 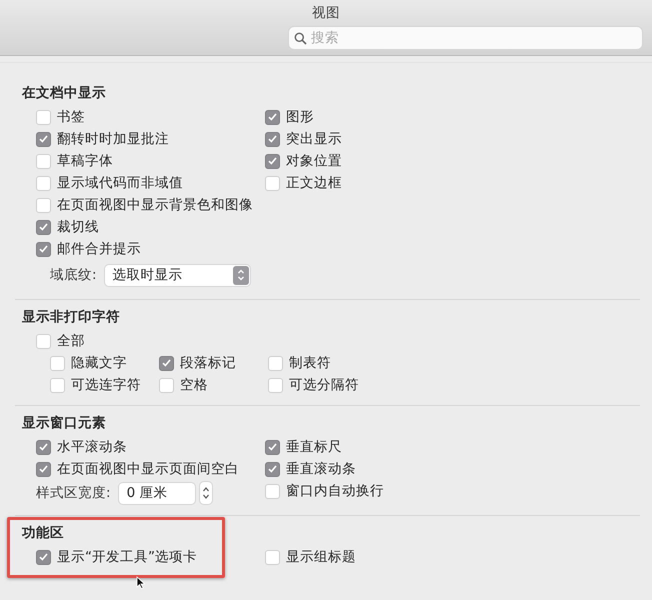 What do you see at coordinates (71, 341) in the screenshot?
I see `checkbox-label: 全部` at bounding box center [71, 341].